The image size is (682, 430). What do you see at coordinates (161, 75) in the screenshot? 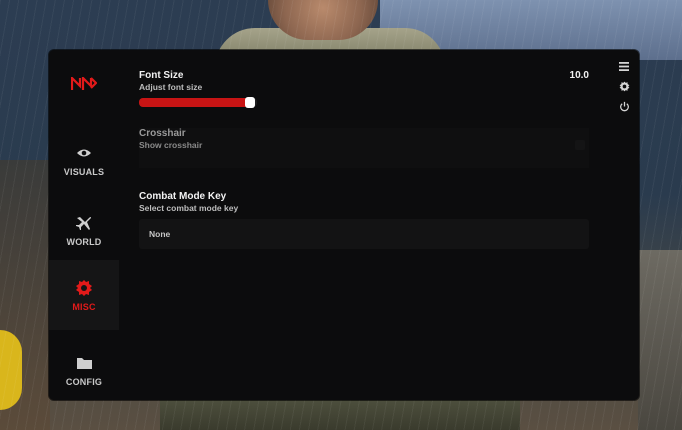
I see `setting-title: Font Size` at bounding box center [161, 75].